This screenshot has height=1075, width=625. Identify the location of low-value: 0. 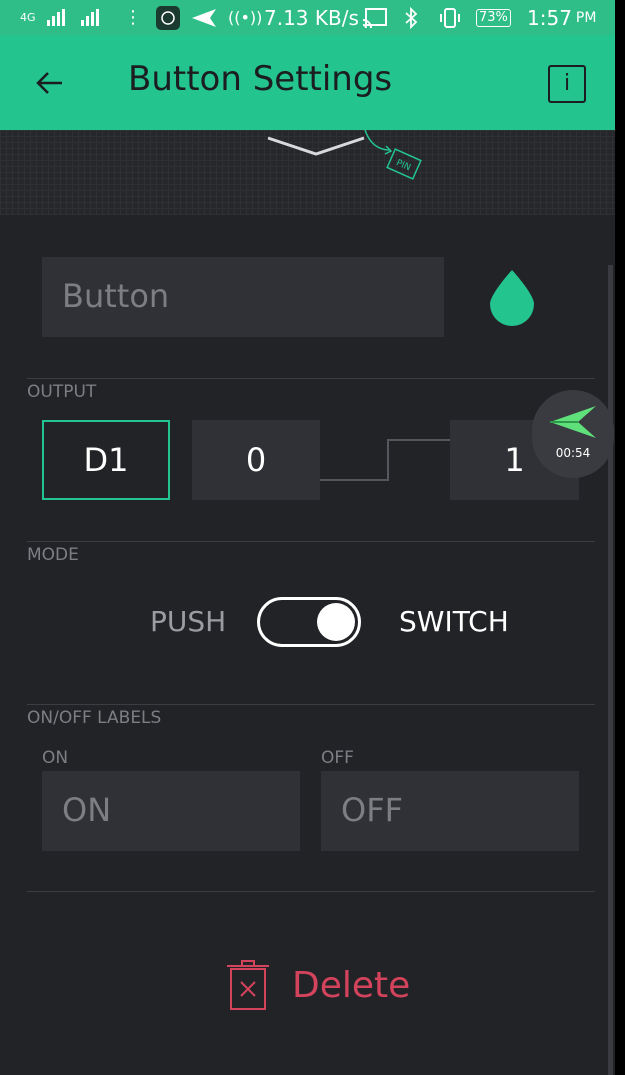
(256, 460).